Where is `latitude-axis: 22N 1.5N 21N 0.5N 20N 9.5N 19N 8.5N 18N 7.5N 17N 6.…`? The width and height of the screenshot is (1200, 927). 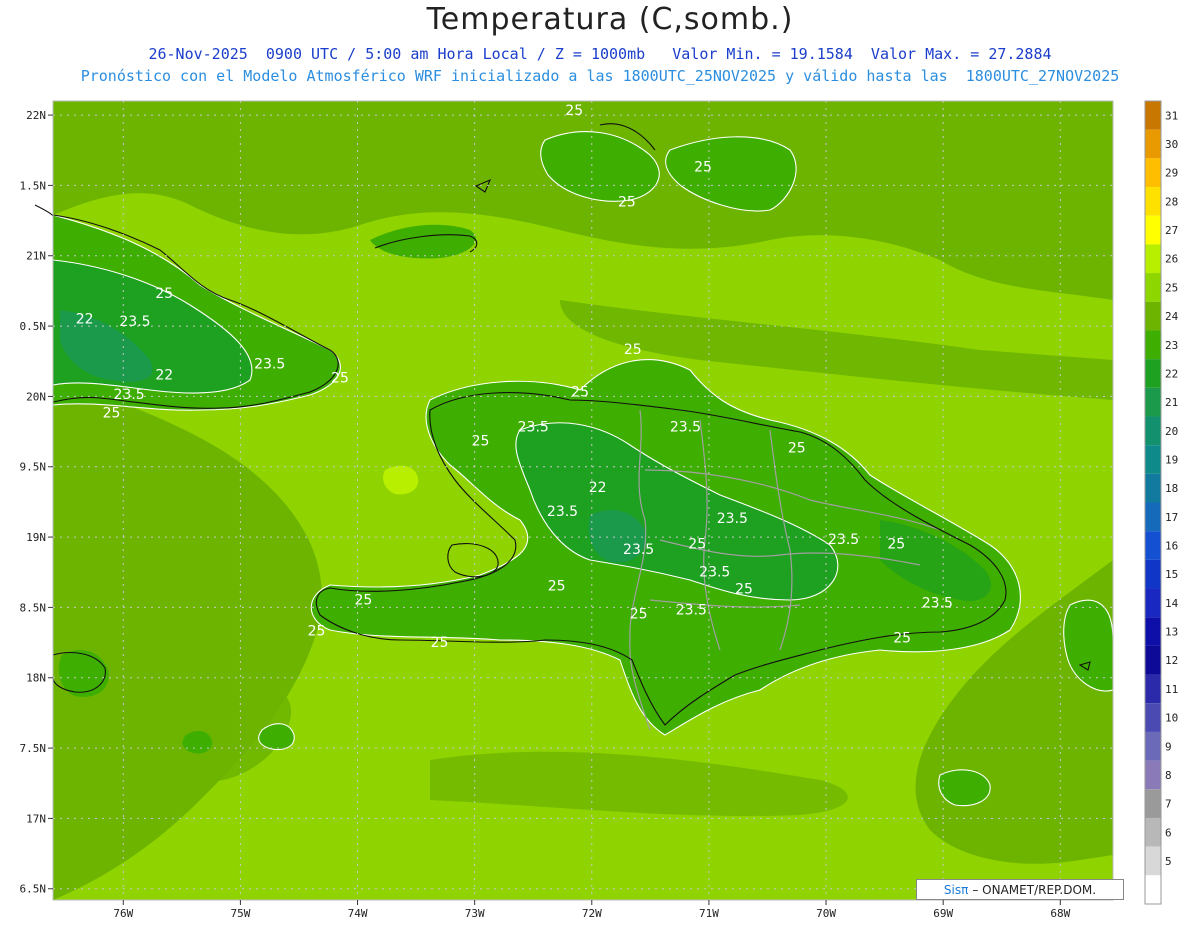 latitude-axis: 22N 1.5N 21N 0.5N 20N 9.5N 19N 8.5N 18N 7.5N 17N 6.… is located at coordinates (36, 502).